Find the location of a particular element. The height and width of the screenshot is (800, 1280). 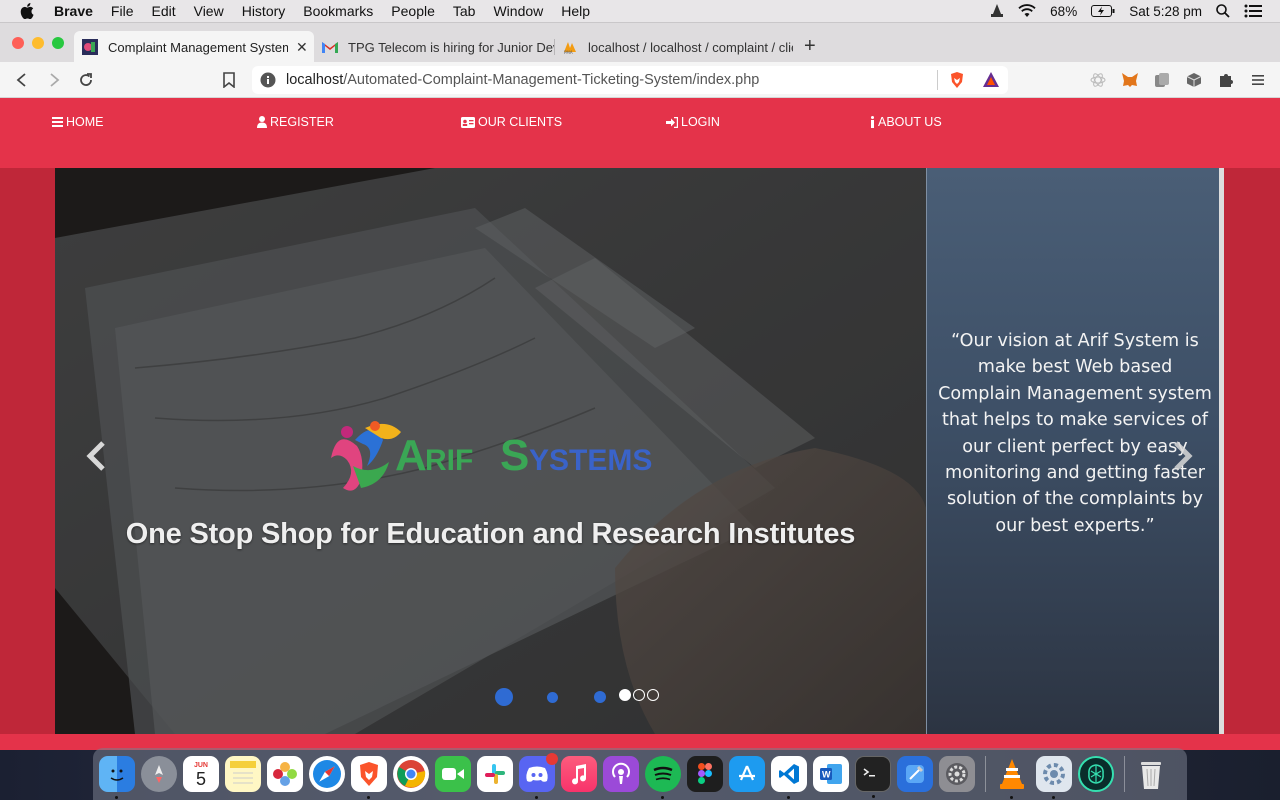

calendar-month: JUN is located at coordinates (200, 765).